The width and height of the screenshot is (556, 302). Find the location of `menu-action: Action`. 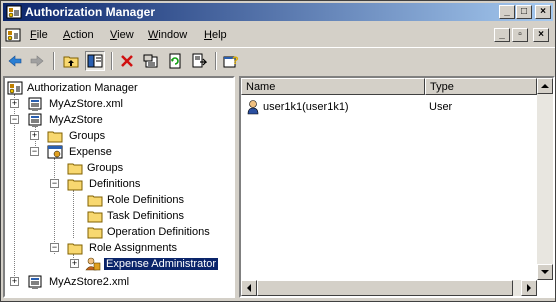

menu-action: Action is located at coordinates (78, 35).